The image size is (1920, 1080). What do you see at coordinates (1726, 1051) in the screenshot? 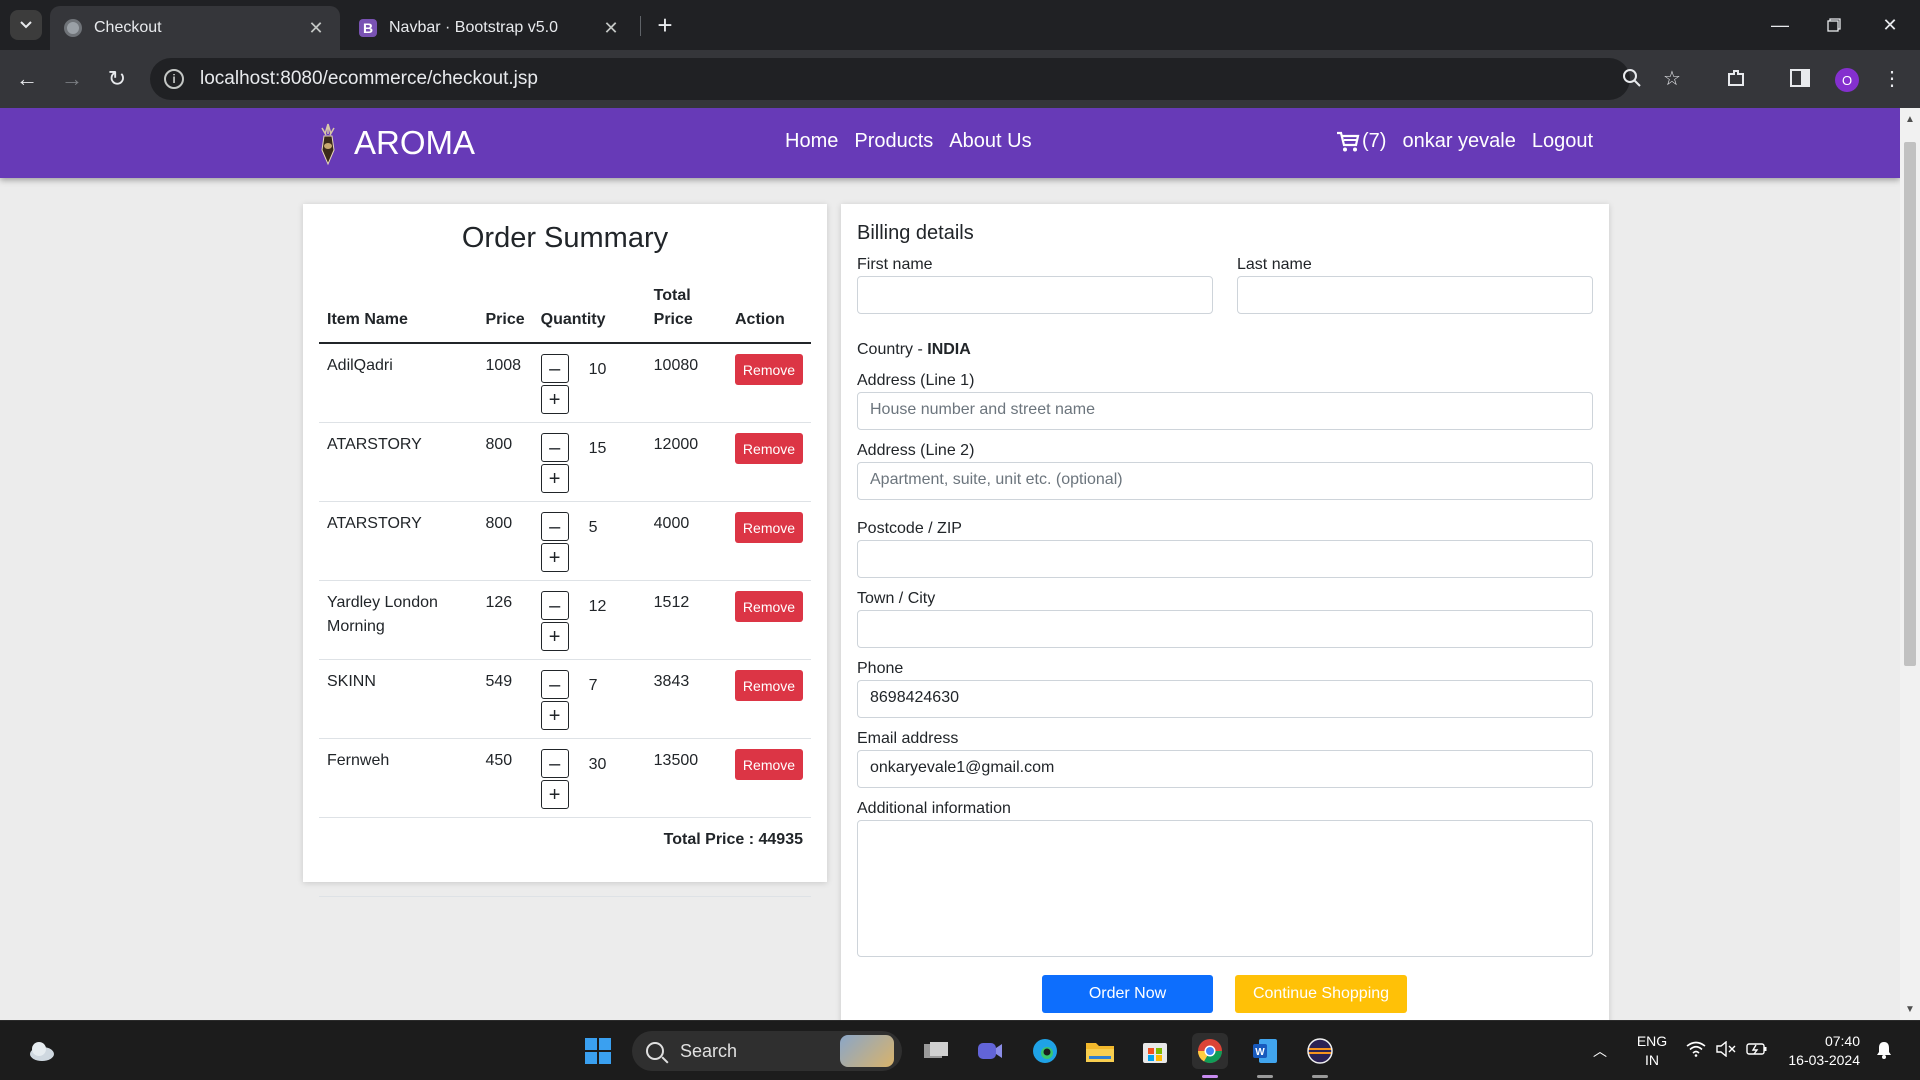
I see `volume-muted-icon` at bounding box center [1726, 1051].